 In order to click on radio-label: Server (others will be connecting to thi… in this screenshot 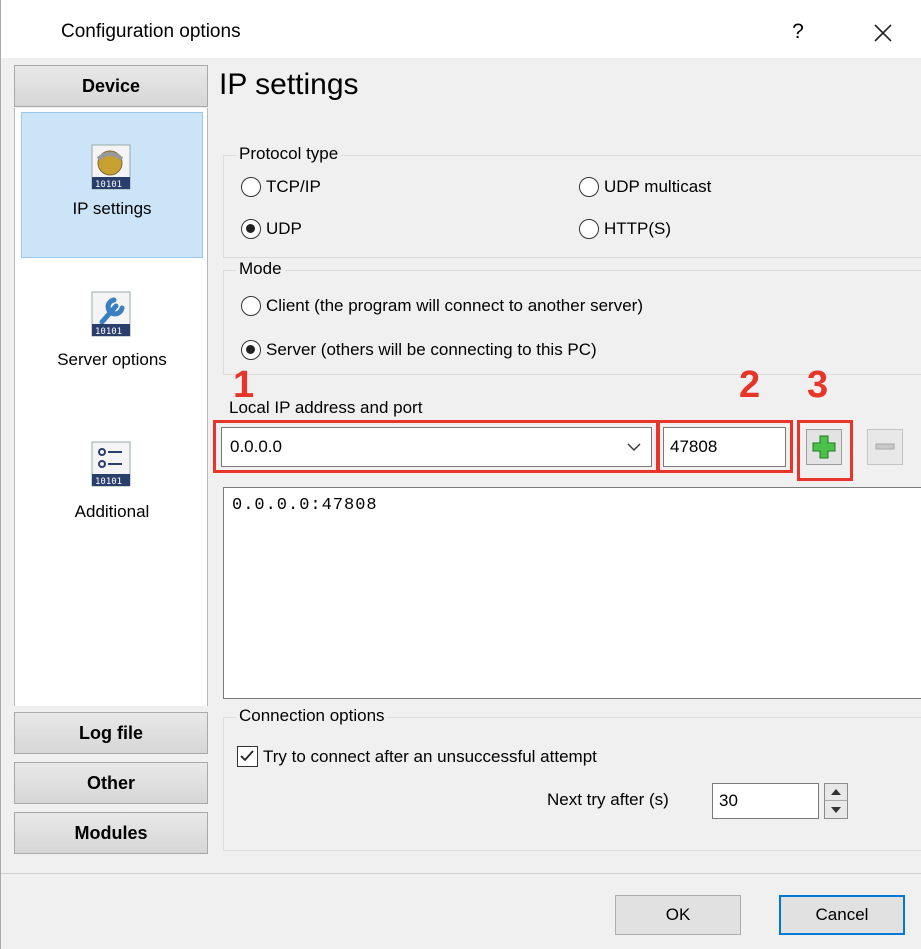, I will do `click(431, 349)`.